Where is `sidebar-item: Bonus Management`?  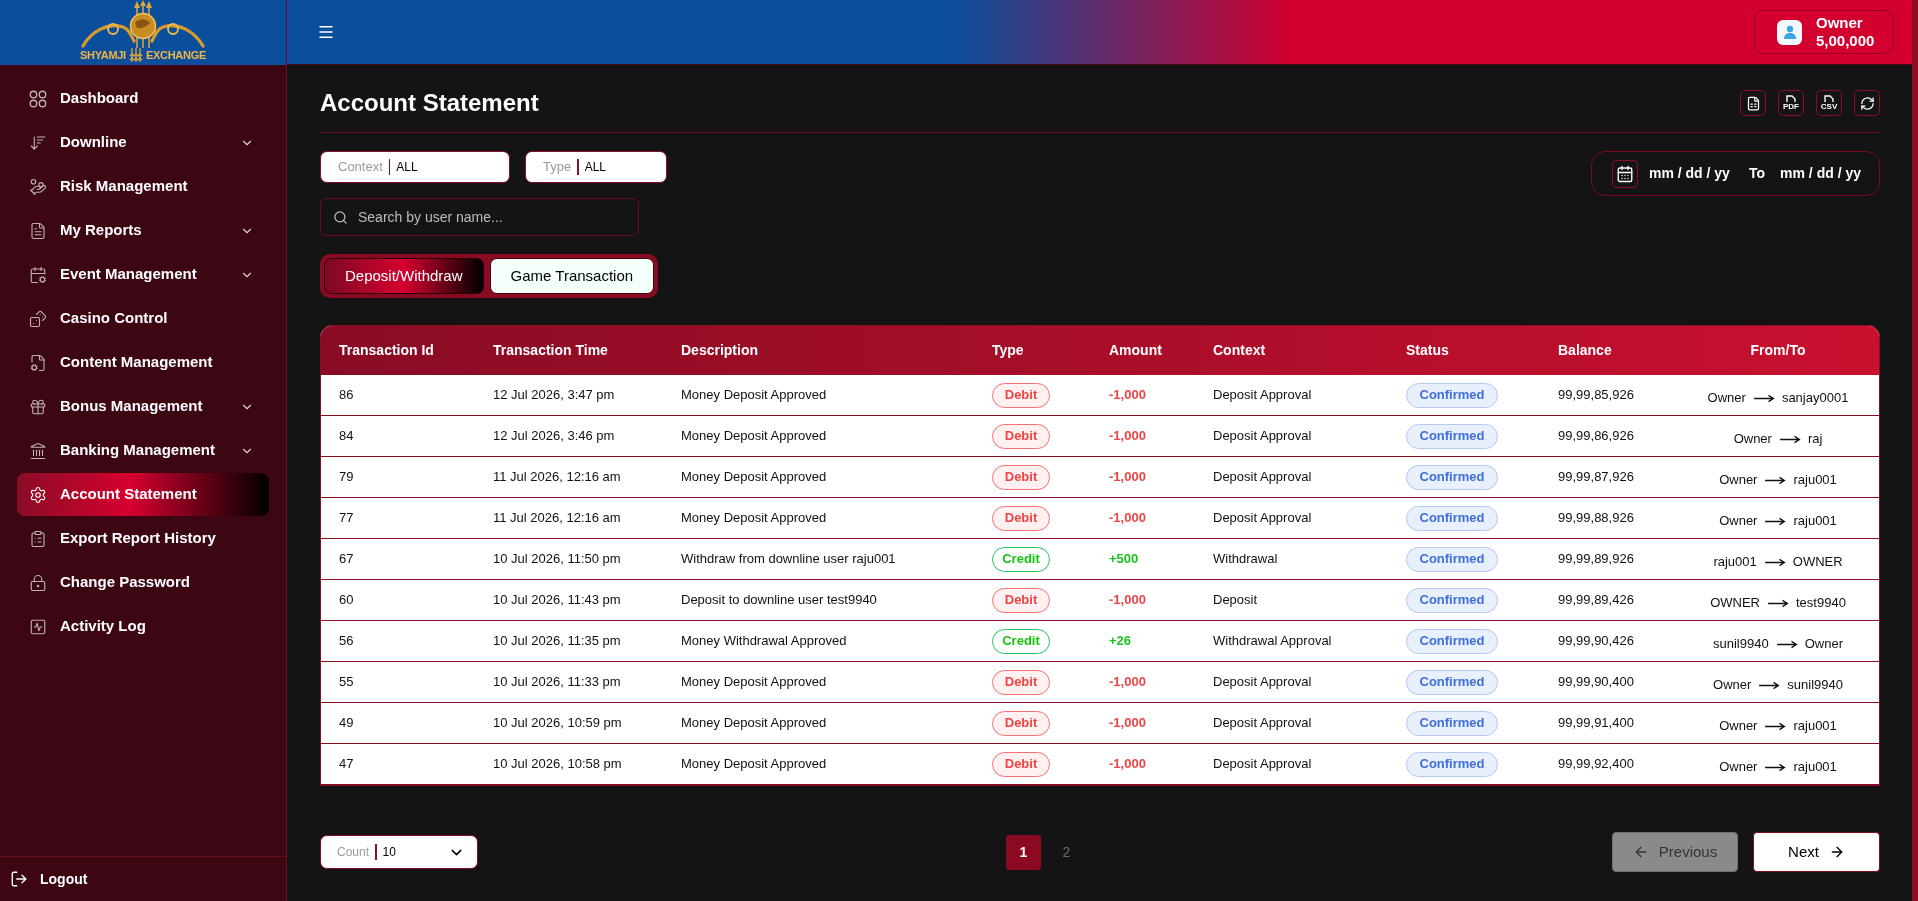
sidebar-item: Bonus Management is located at coordinates (143, 406).